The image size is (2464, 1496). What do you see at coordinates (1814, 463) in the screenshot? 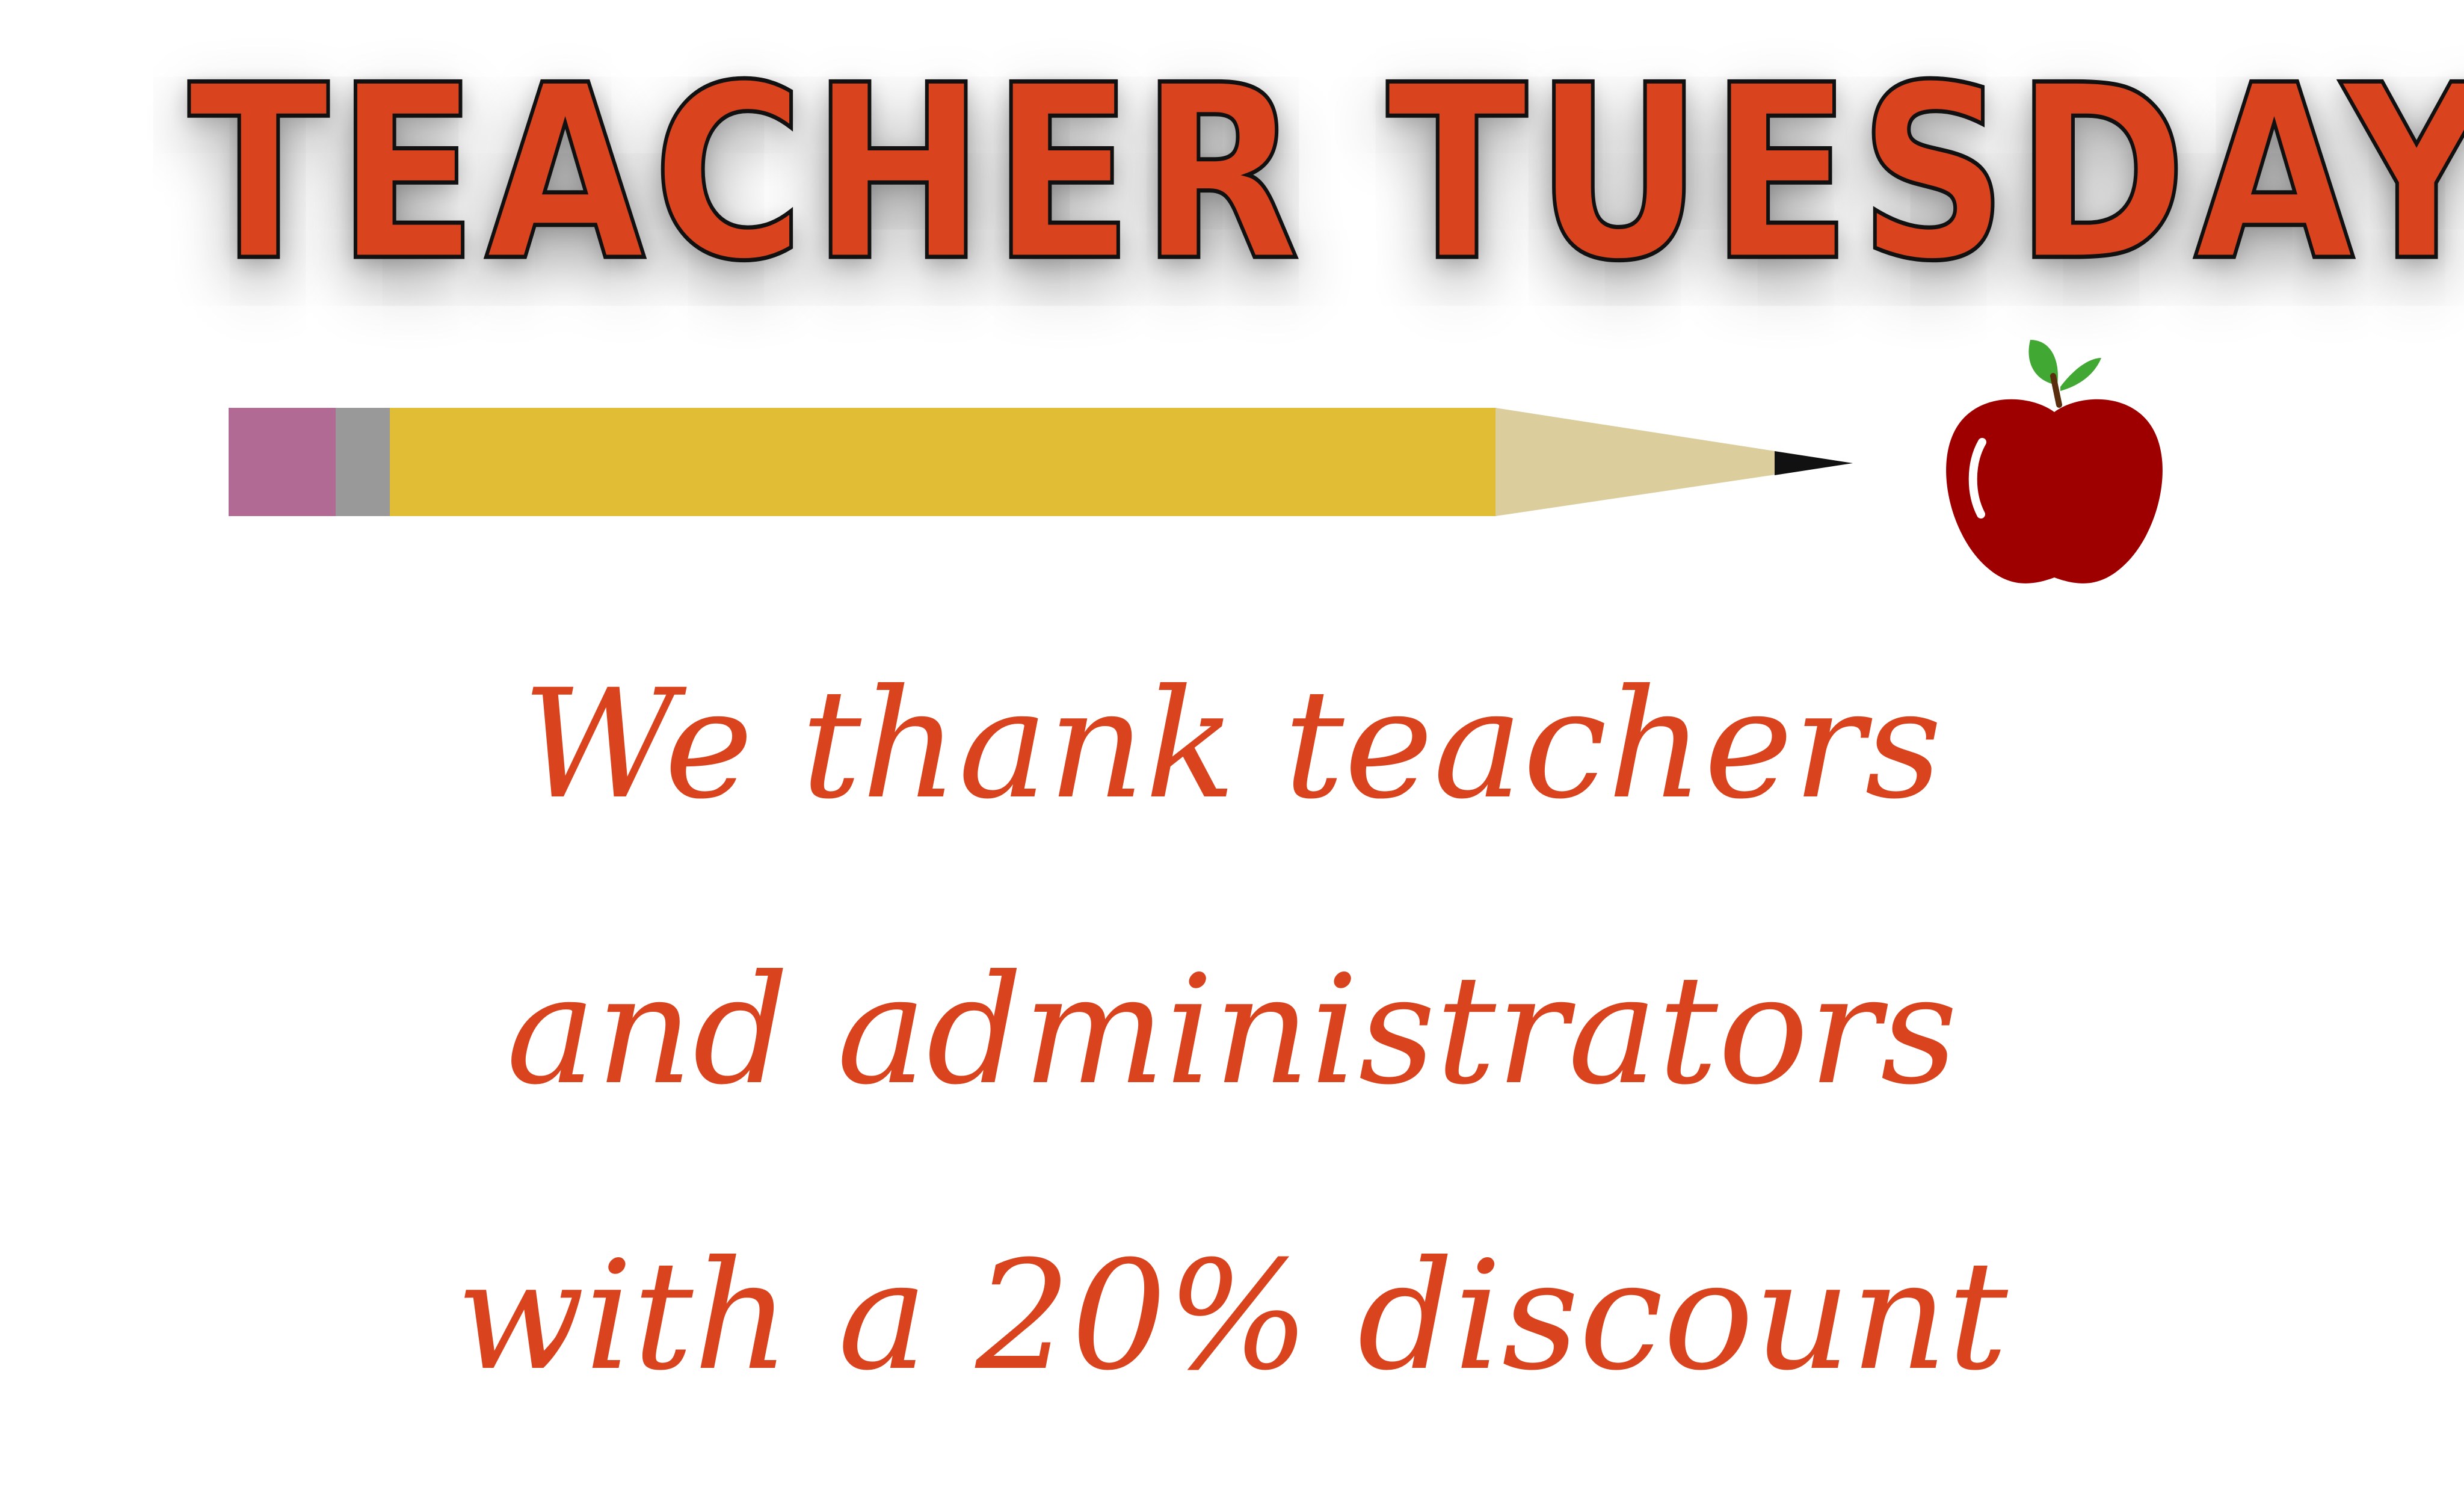
I see `pencil-lead-tip` at bounding box center [1814, 463].